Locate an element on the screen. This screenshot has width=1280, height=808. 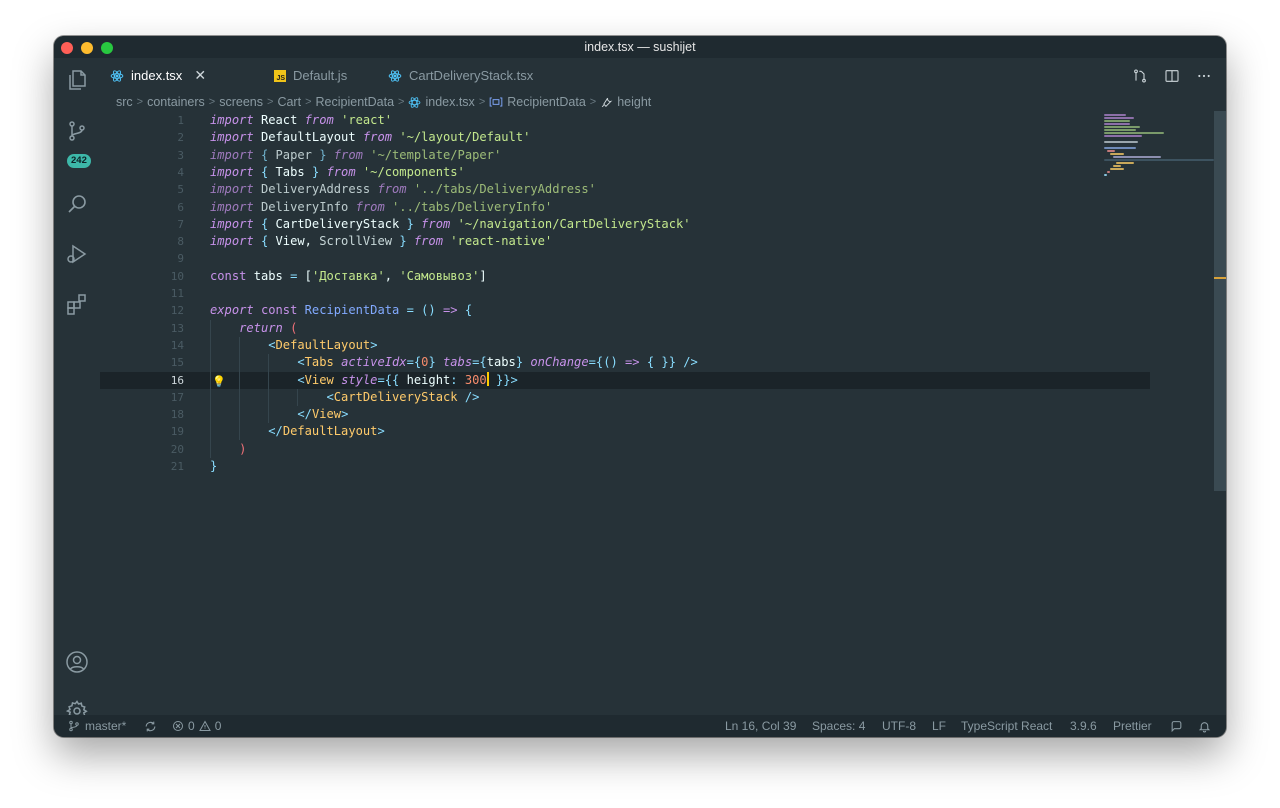
code-line: 19 </DefaultLayout> is located at coordinates (277, 431).